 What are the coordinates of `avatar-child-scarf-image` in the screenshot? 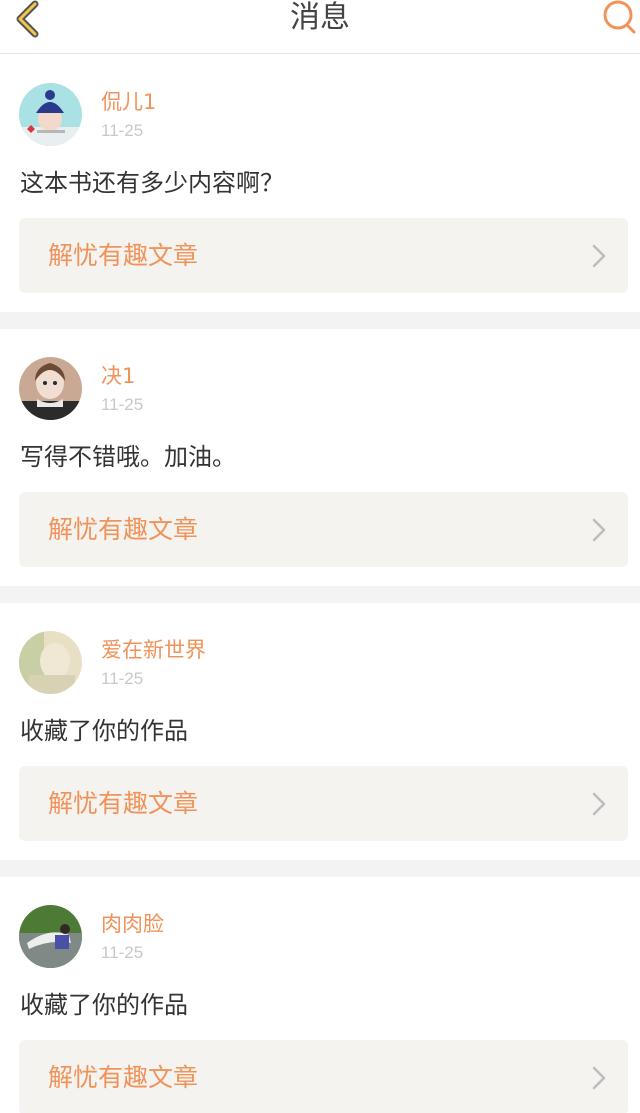 It's located at (50, 388).